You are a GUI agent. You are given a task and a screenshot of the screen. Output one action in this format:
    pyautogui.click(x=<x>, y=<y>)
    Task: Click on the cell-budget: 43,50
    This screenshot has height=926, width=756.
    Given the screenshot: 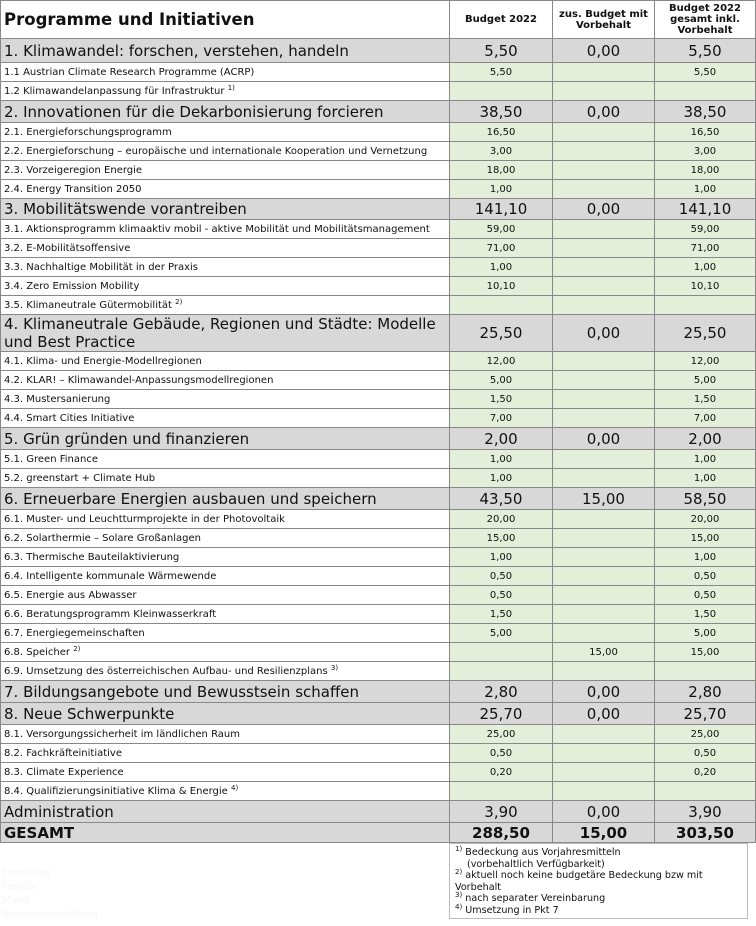 What is the action you would take?
    pyautogui.click(x=501, y=498)
    